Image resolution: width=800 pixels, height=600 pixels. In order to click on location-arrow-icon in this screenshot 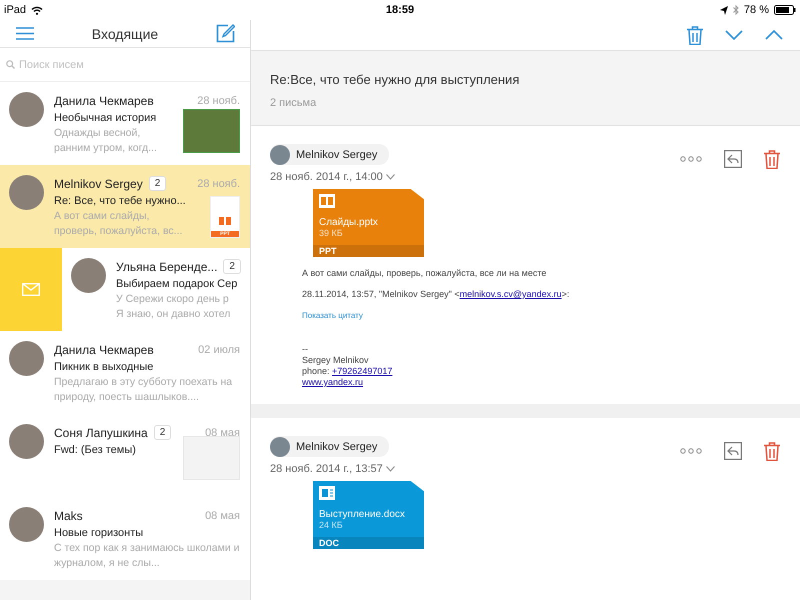, I will do `click(724, 10)`.